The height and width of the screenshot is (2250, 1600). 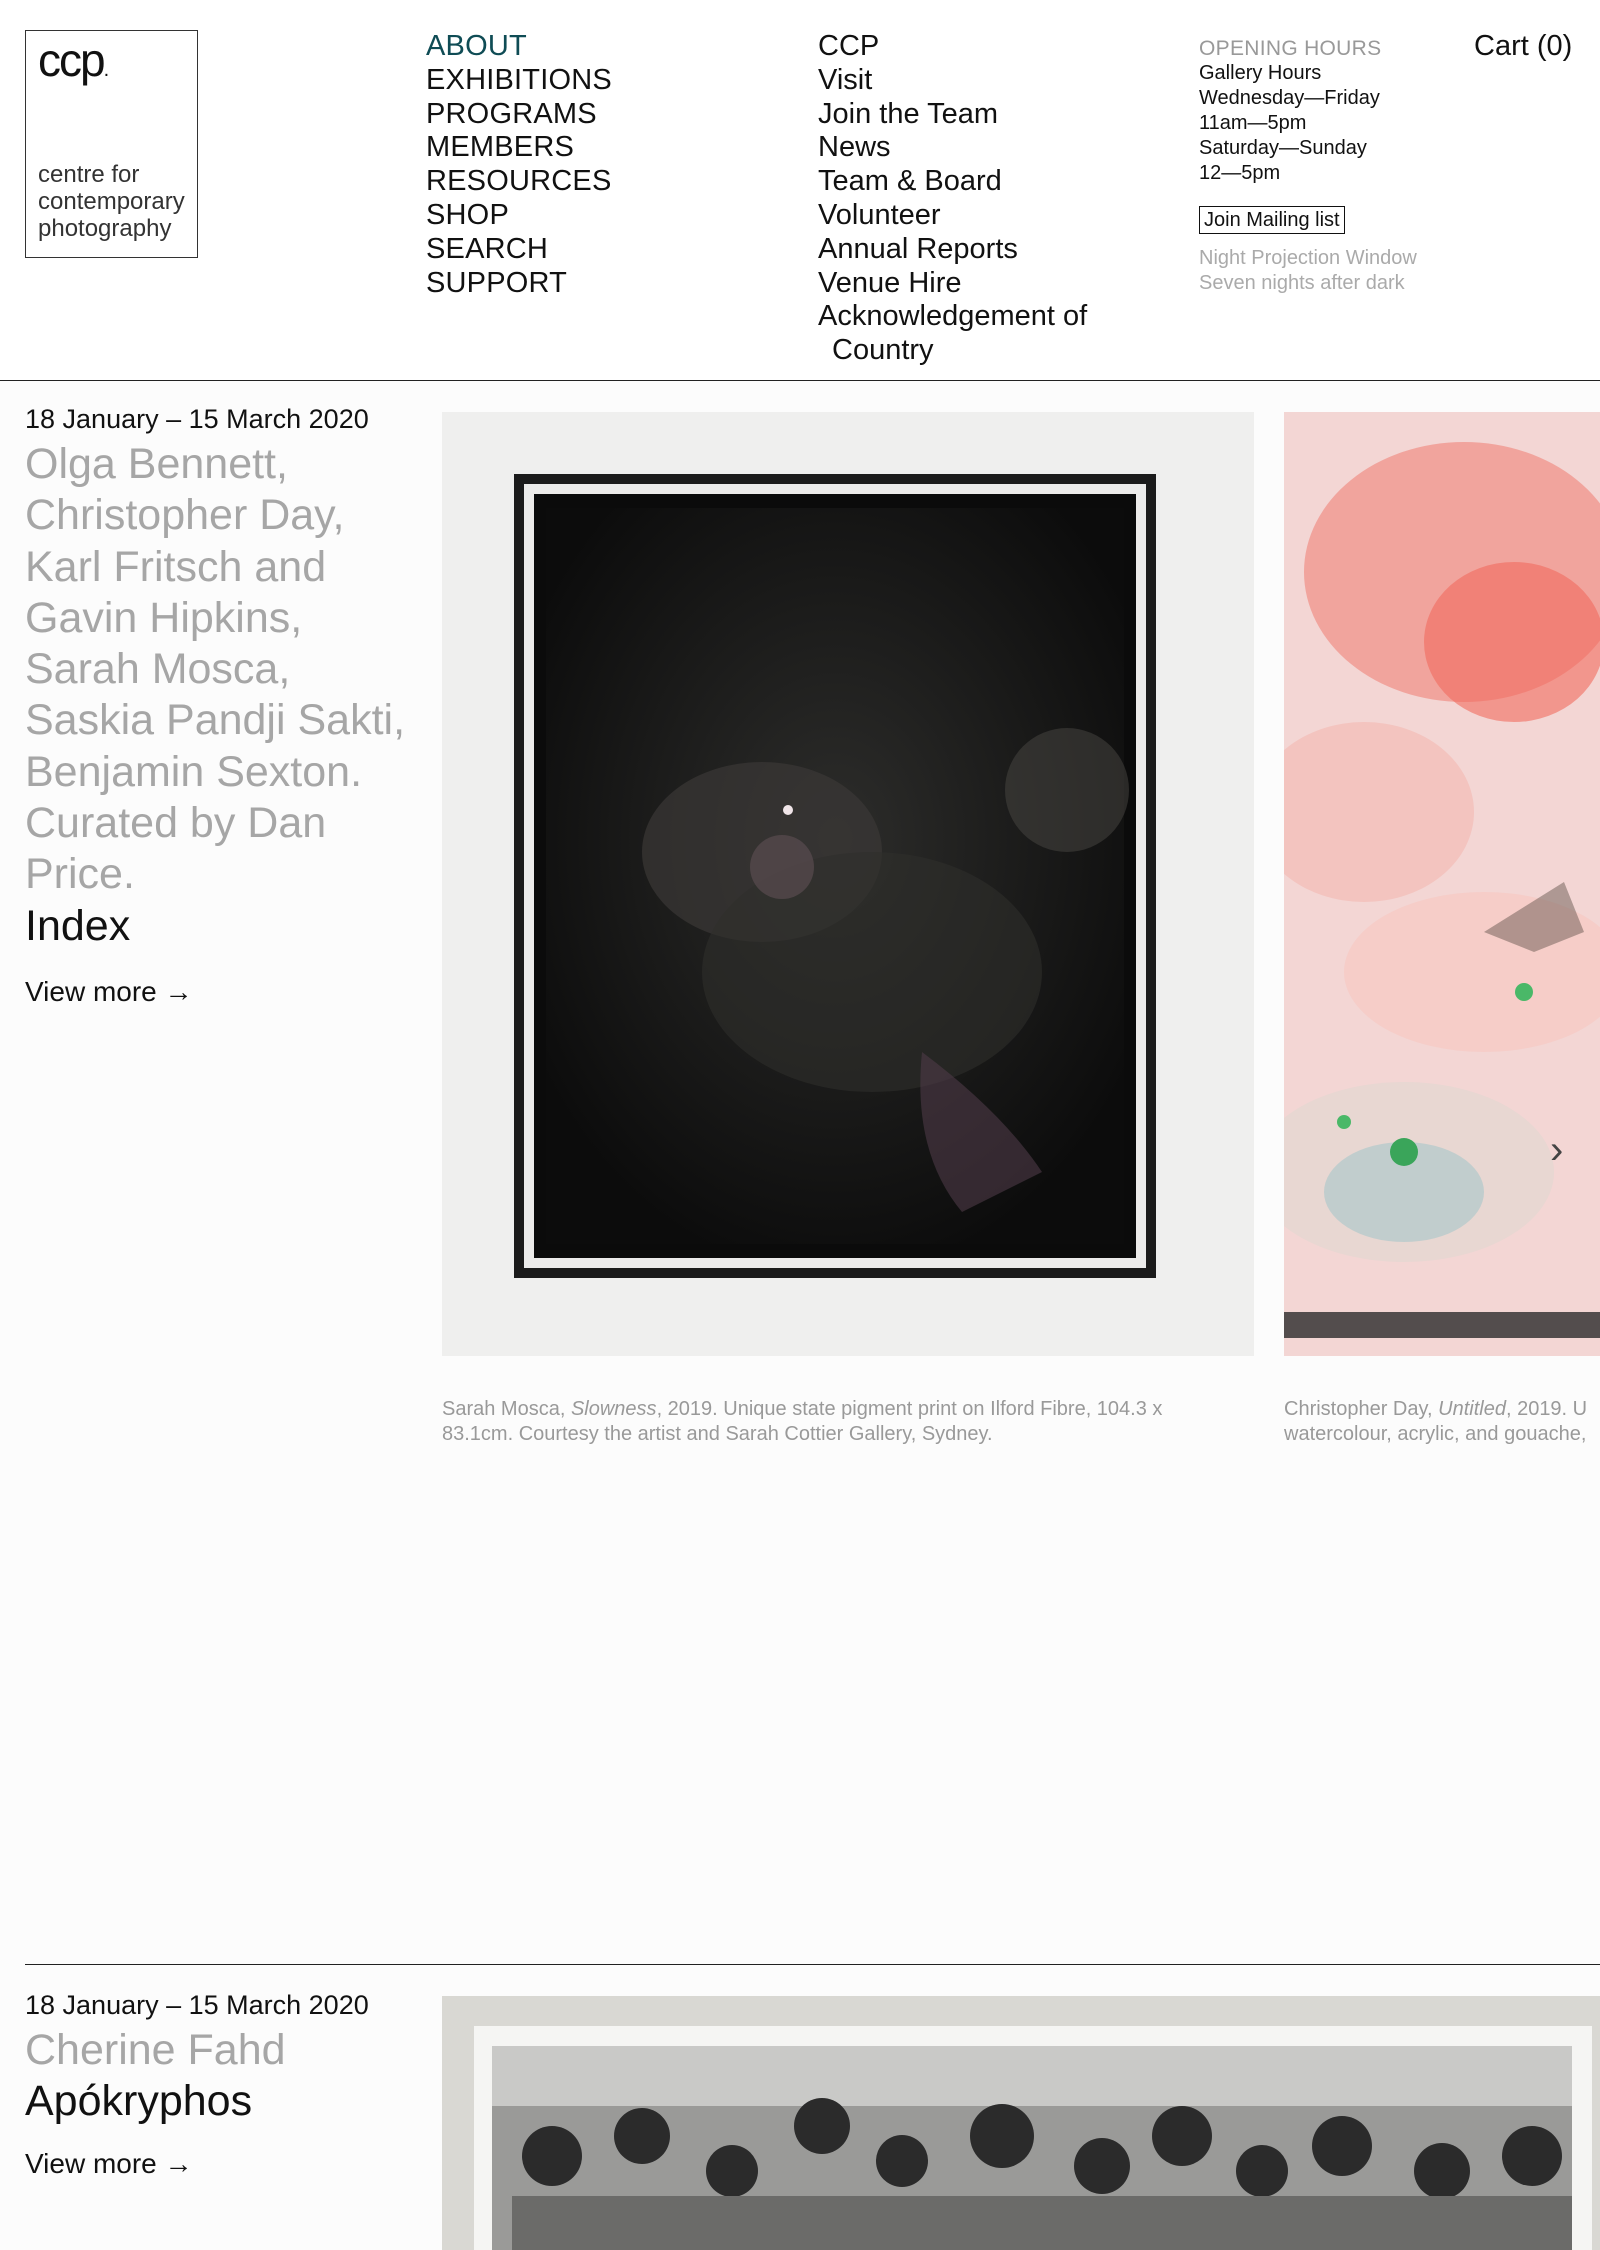 What do you see at coordinates (1253, 123) in the screenshot?
I see `hours-line: 11am—5pm` at bounding box center [1253, 123].